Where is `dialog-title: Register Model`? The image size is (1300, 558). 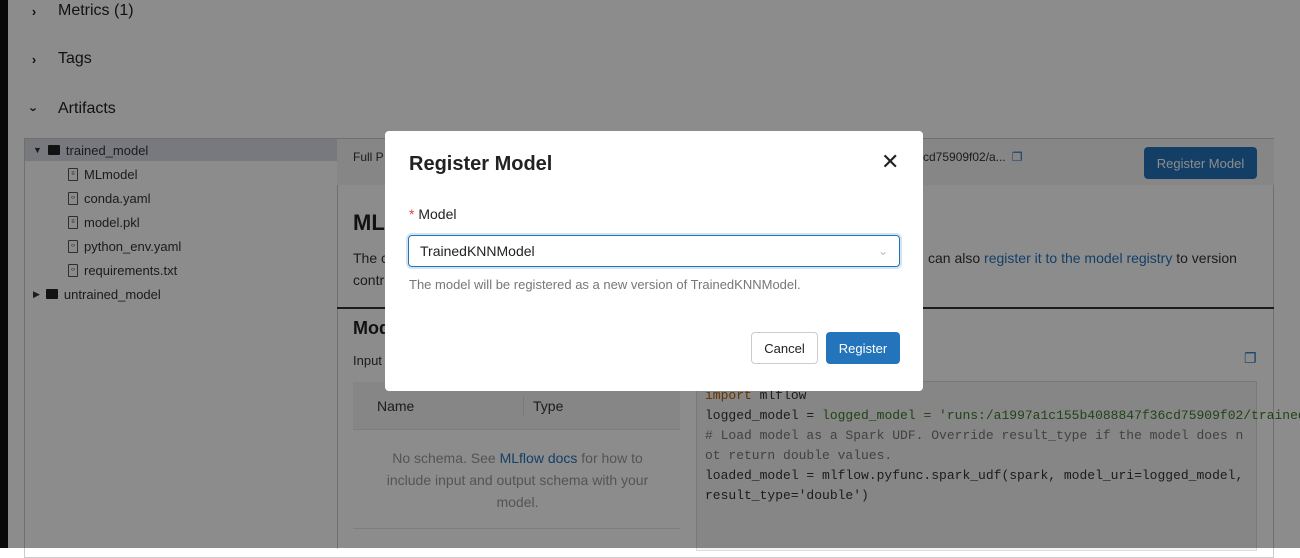
dialog-title: Register Model is located at coordinates (481, 164).